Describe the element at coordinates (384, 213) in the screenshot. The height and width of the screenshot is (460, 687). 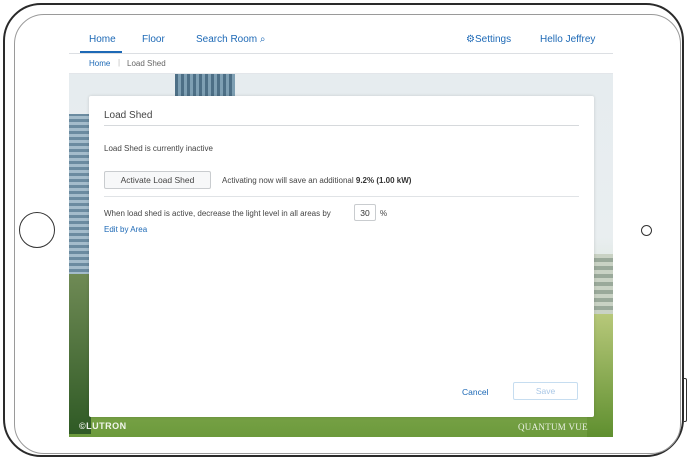
I see `percent-unit: %` at that location.